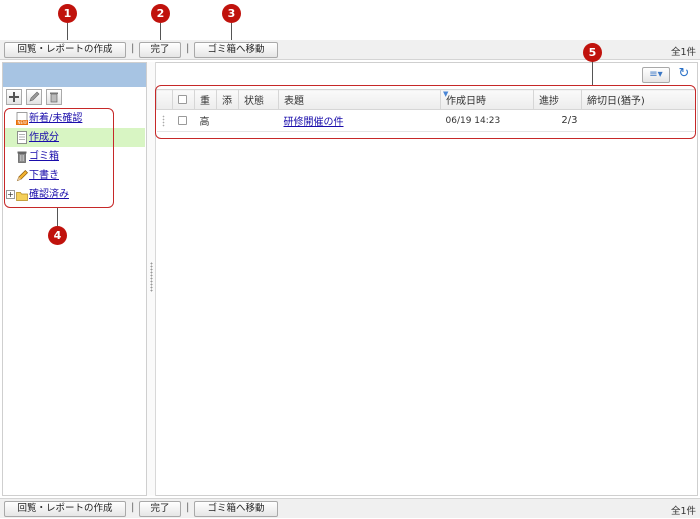  What do you see at coordinates (160, 13) in the screenshot?
I see `callout-2: 2` at bounding box center [160, 13].